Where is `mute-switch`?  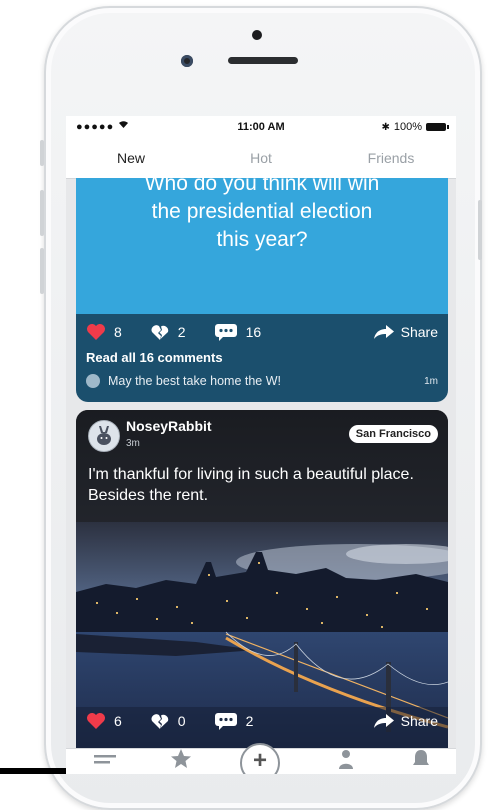
mute-switch is located at coordinates (42, 153).